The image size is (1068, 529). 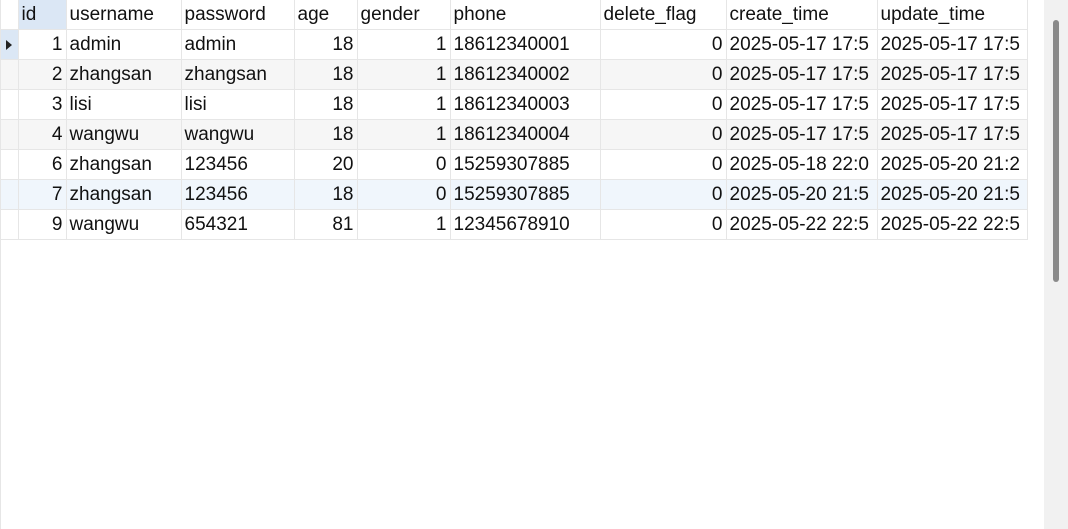 I want to click on cell-phone: 12345678910, so click(x=525, y=224).